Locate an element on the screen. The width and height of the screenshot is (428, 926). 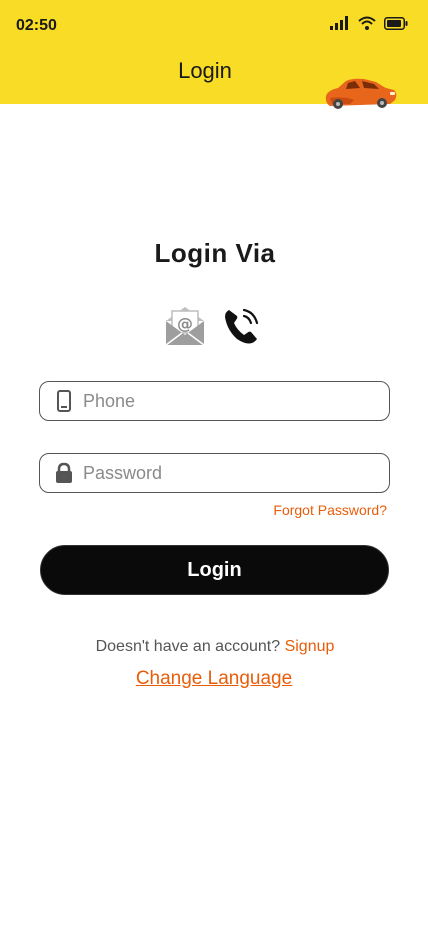
signup-link: Signup is located at coordinates (310, 646).